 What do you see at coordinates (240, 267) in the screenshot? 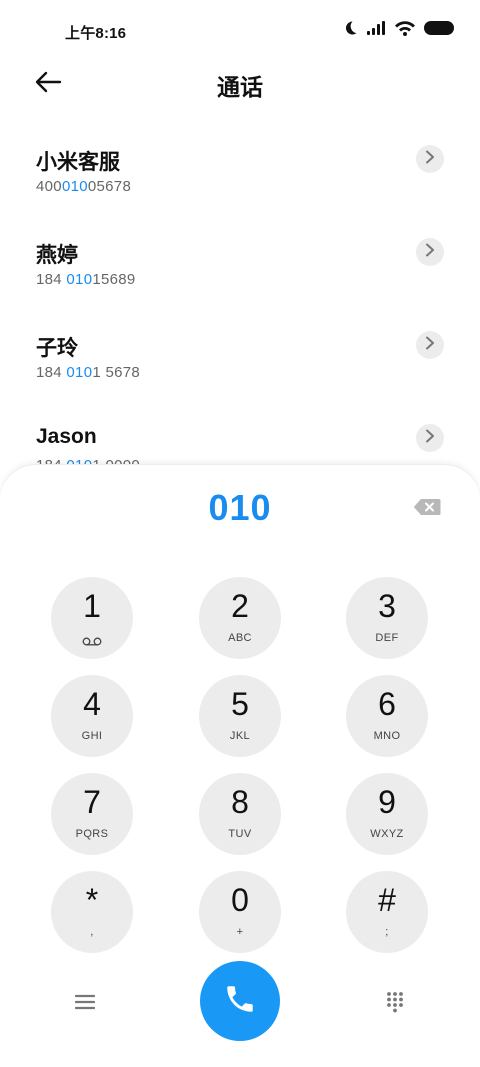
I see `list-item: 燕婷 184 01015689` at bounding box center [240, 267].